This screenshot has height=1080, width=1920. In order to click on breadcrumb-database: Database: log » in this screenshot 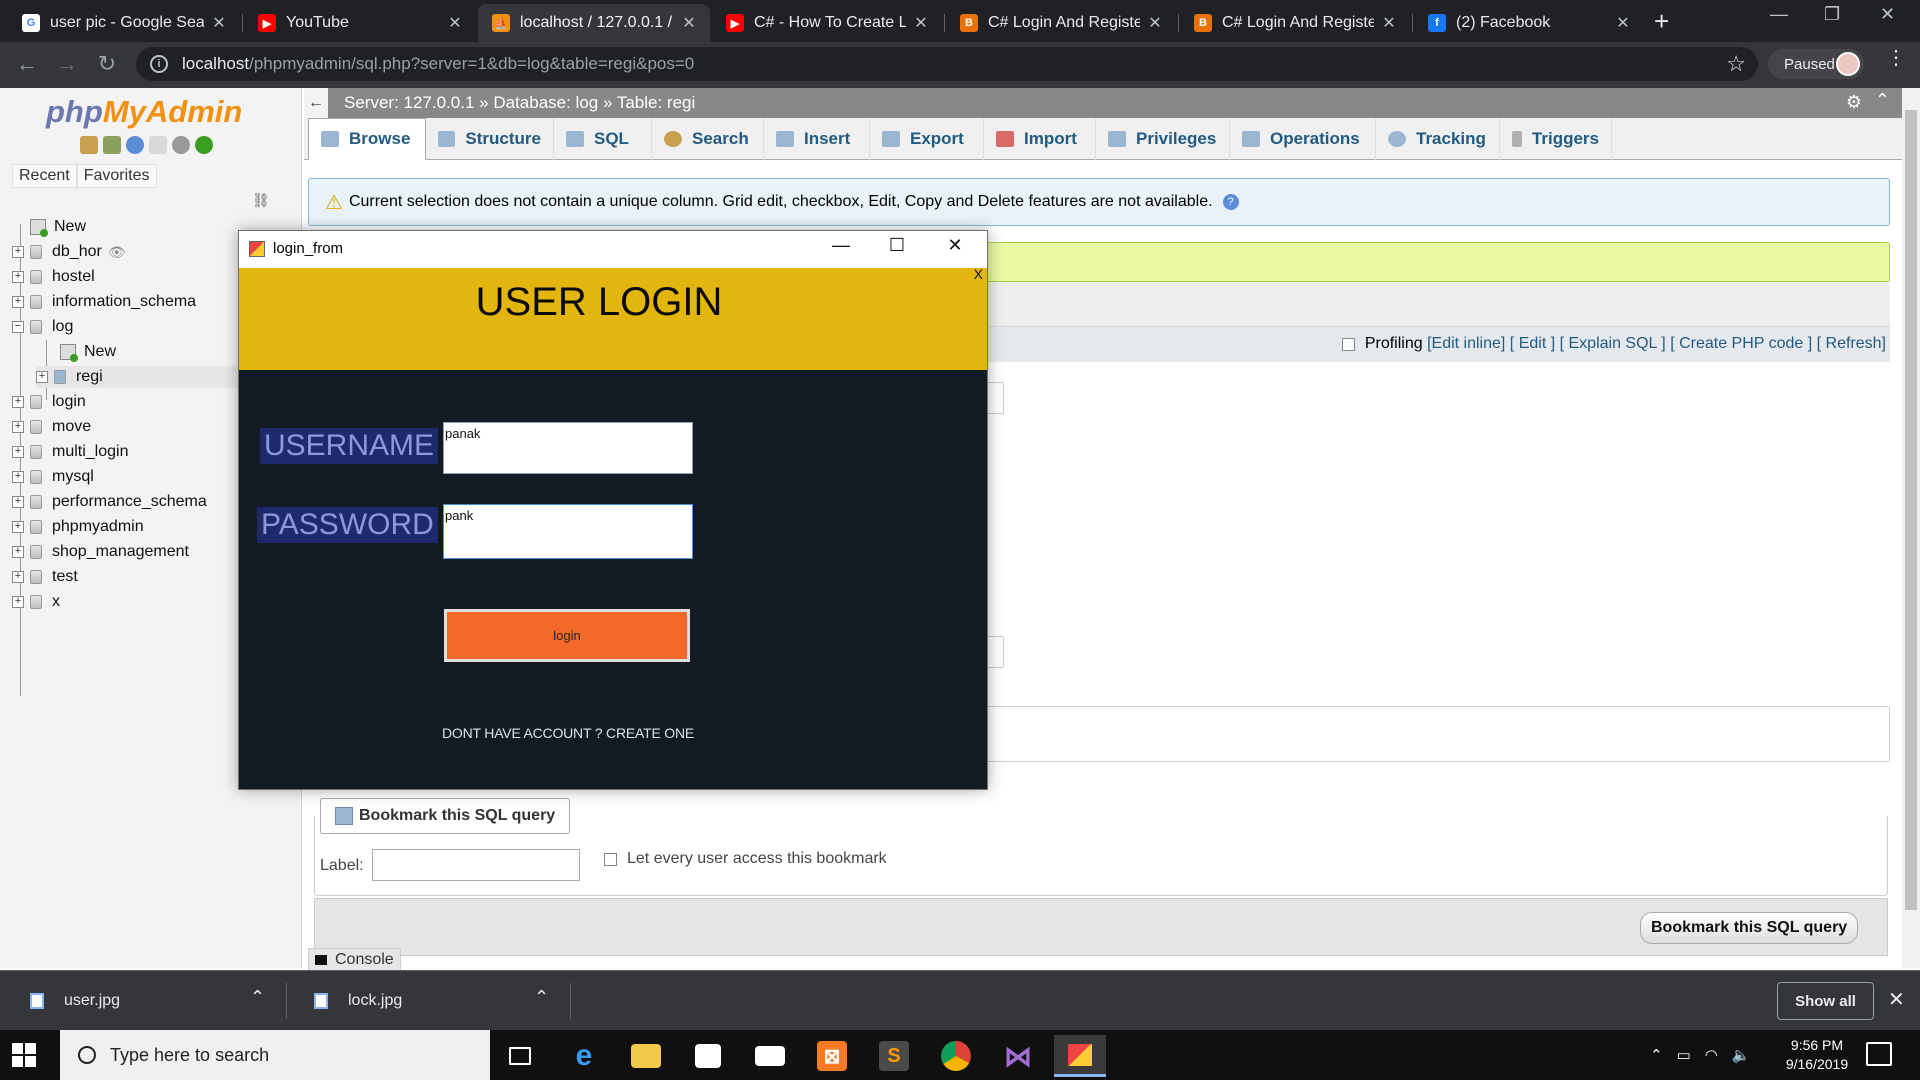, I will do `click(552, 102)`.